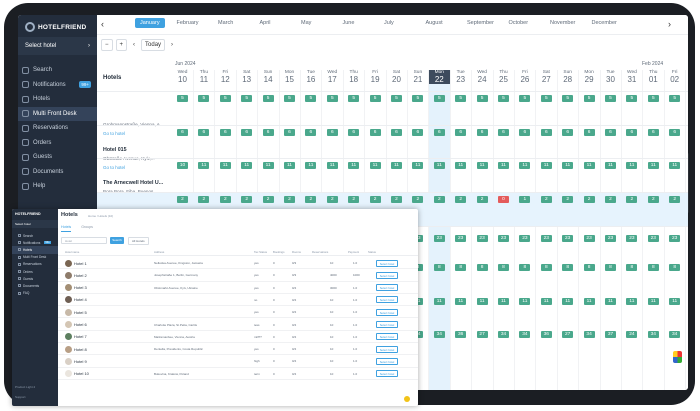  I want to click on day-header: Tue 23, so click(460, 77).